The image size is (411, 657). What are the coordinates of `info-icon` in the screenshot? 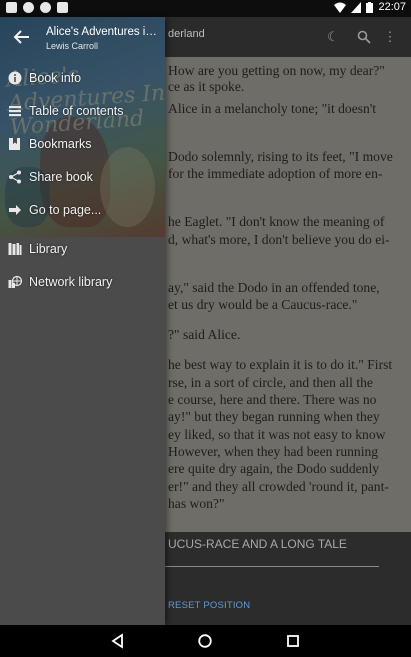 It's located at (15, 78).